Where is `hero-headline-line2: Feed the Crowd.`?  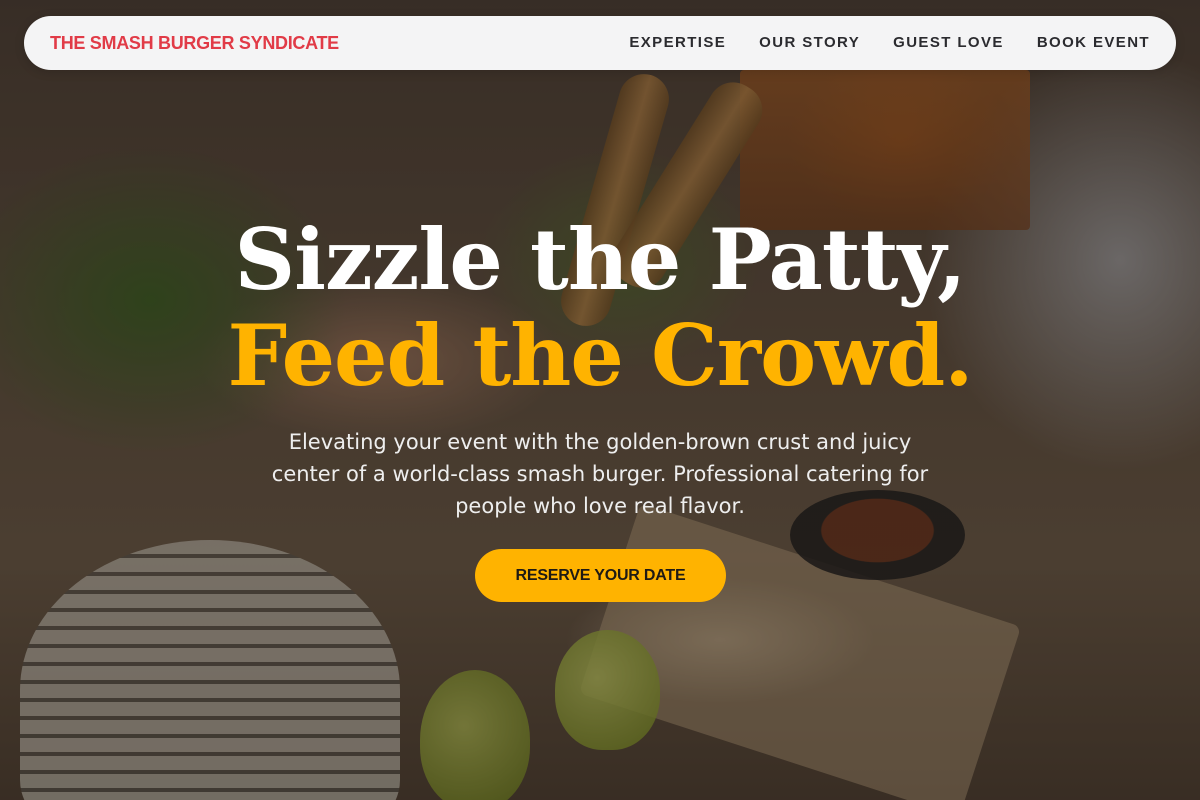
hero-headline-line2: Feed the Crowd. is located at coordinates (600, 355).